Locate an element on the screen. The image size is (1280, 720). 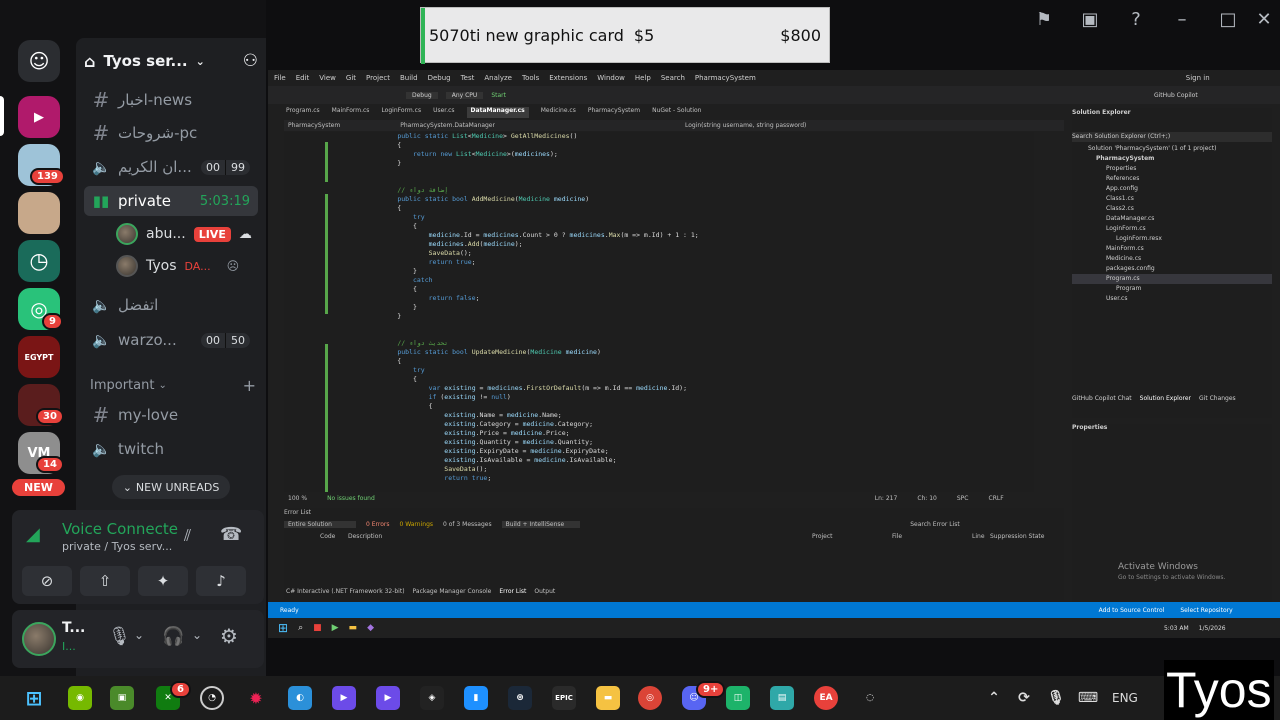
add-channel-icon: + is located at coordinates (249, 385).